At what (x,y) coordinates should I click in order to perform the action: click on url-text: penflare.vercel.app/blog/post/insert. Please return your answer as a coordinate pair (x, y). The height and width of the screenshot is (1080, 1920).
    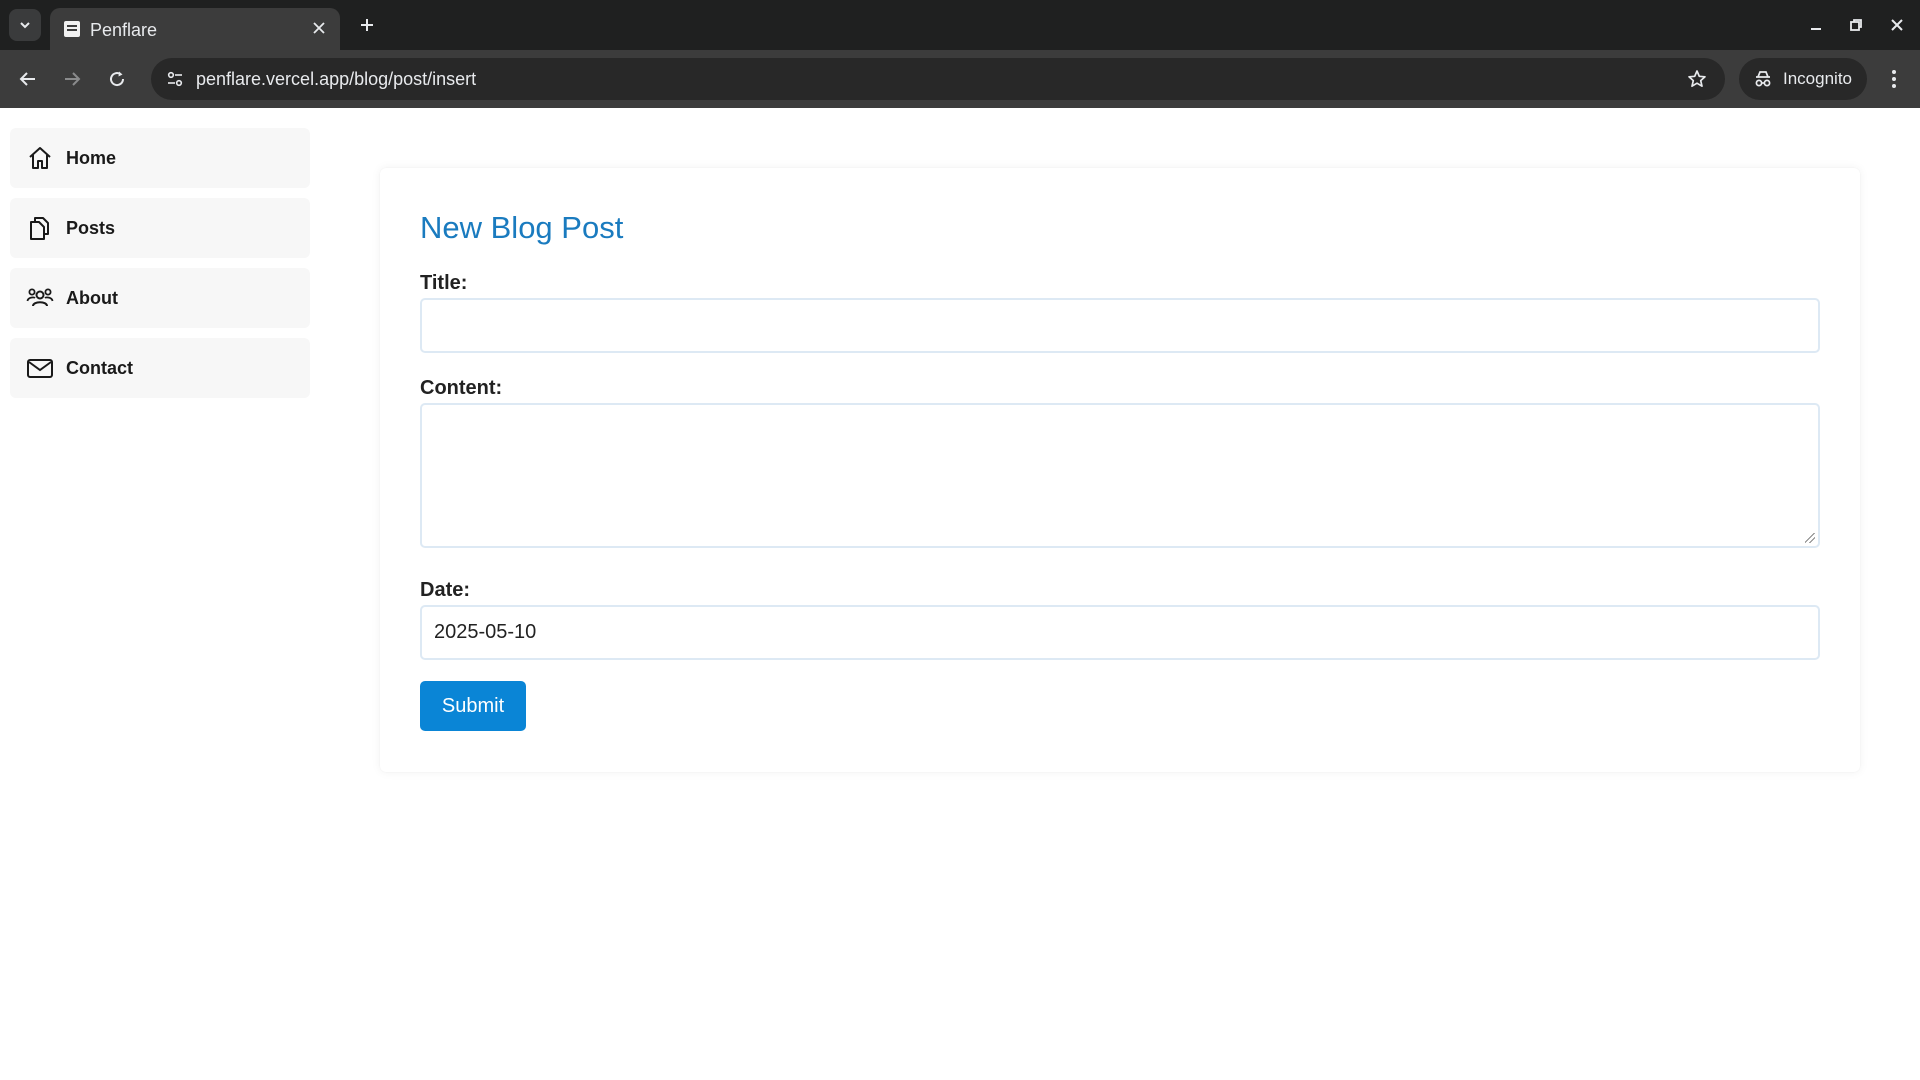
    Looking at the image, I should click on (336, 79).